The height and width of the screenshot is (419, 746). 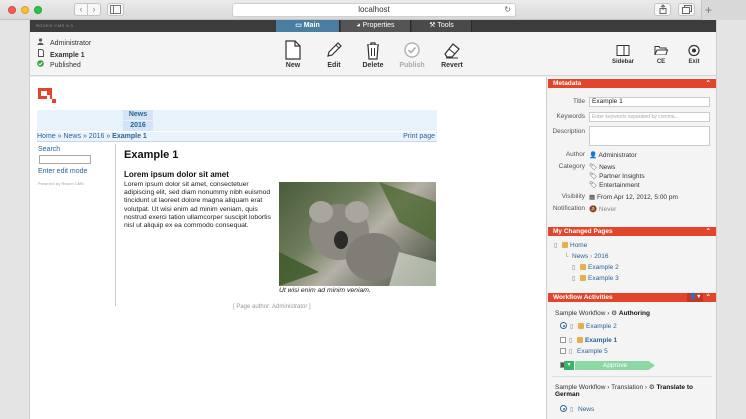 What do you see at coordinates (661, 54) in the screenshot?
I see `ce-button: CE` at bounding box center [661, 54].